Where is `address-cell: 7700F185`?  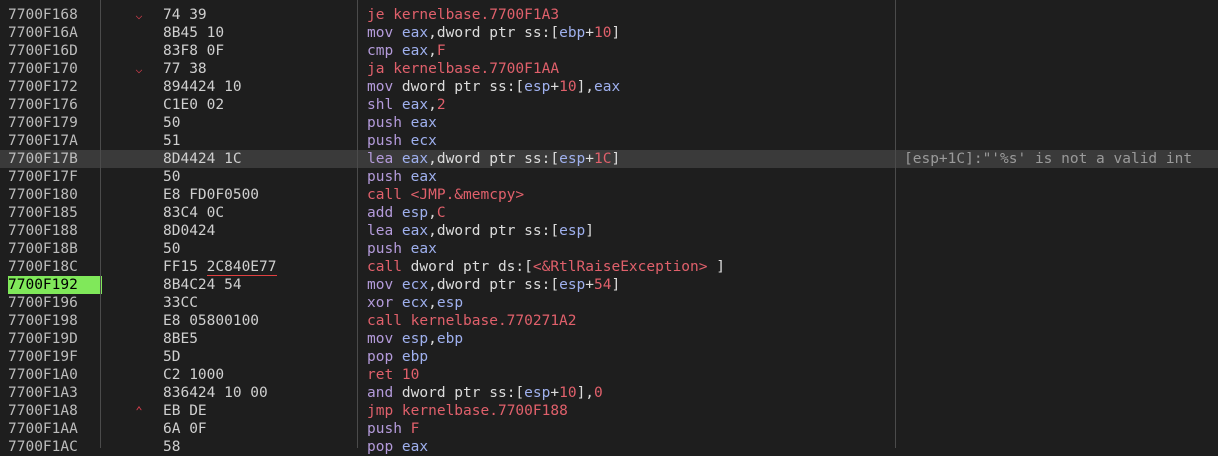 address-cell: 7700F185 is located at coordinates (55, 213).